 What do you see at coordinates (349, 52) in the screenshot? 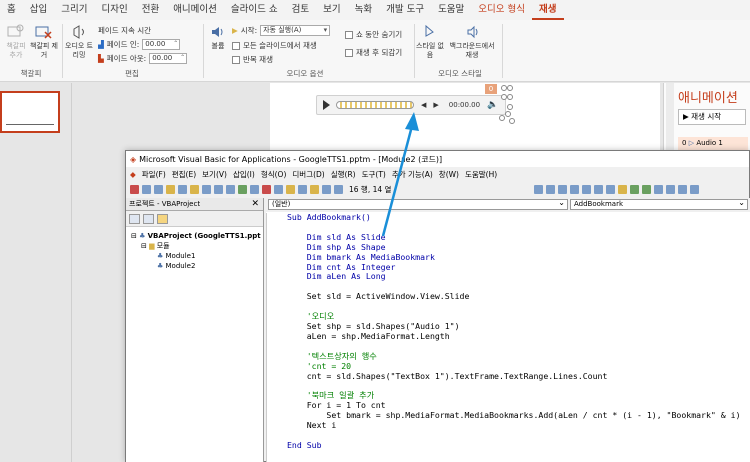
I see `rewind-checkbox` at bounding box center [349, 52].